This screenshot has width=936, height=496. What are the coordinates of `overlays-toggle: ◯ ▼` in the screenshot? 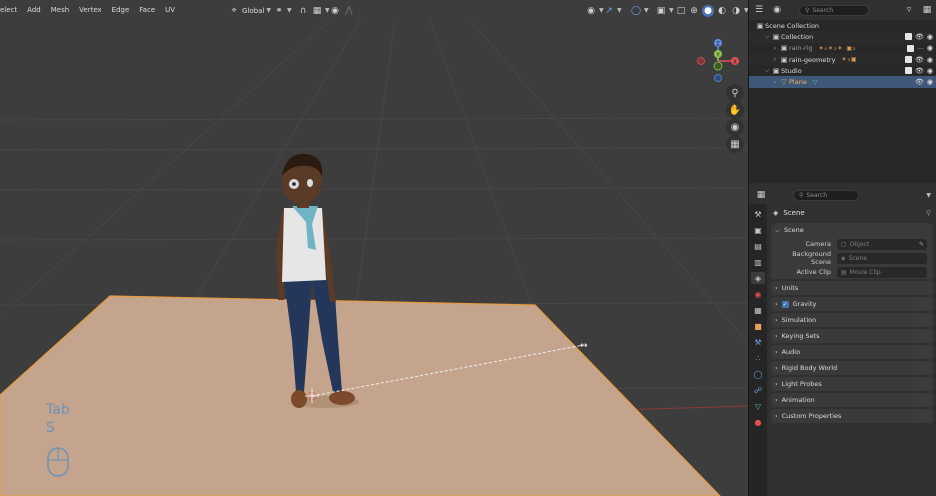 It's located at (639, 10).